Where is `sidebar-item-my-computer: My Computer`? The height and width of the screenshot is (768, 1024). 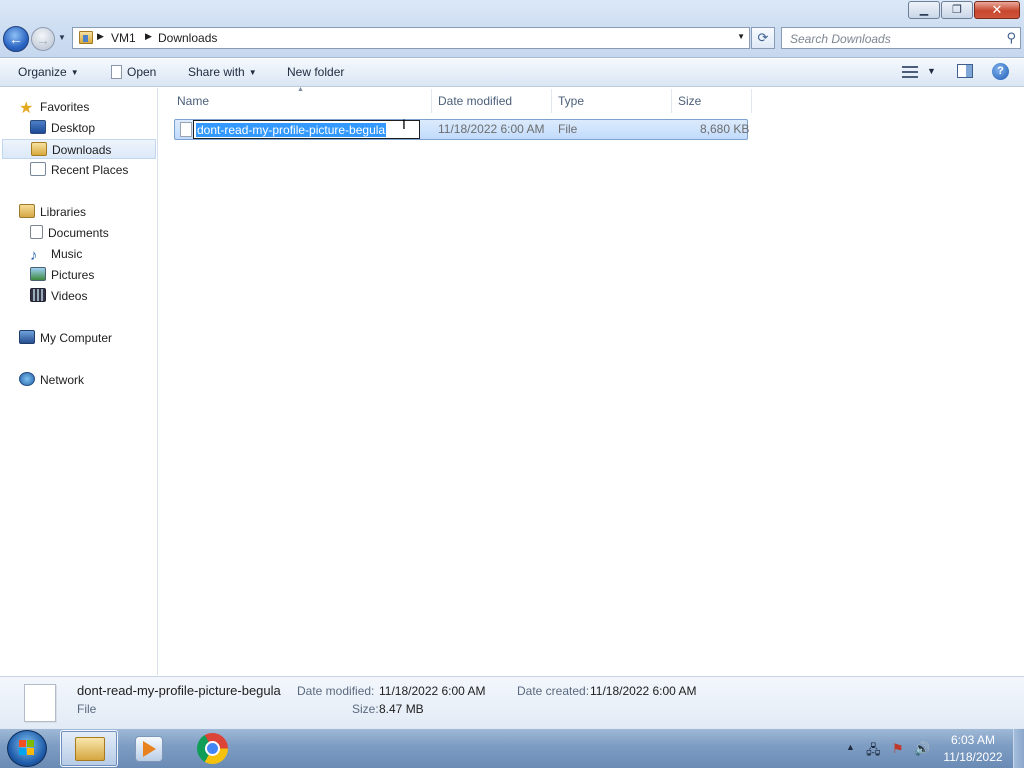 sidebar-item-my-computer: My Computer is located at coordinates (65, 338).